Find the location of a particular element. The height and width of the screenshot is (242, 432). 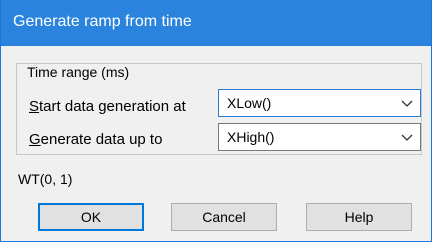

start-data-value: XLow() is located at coordinates (249, 103).